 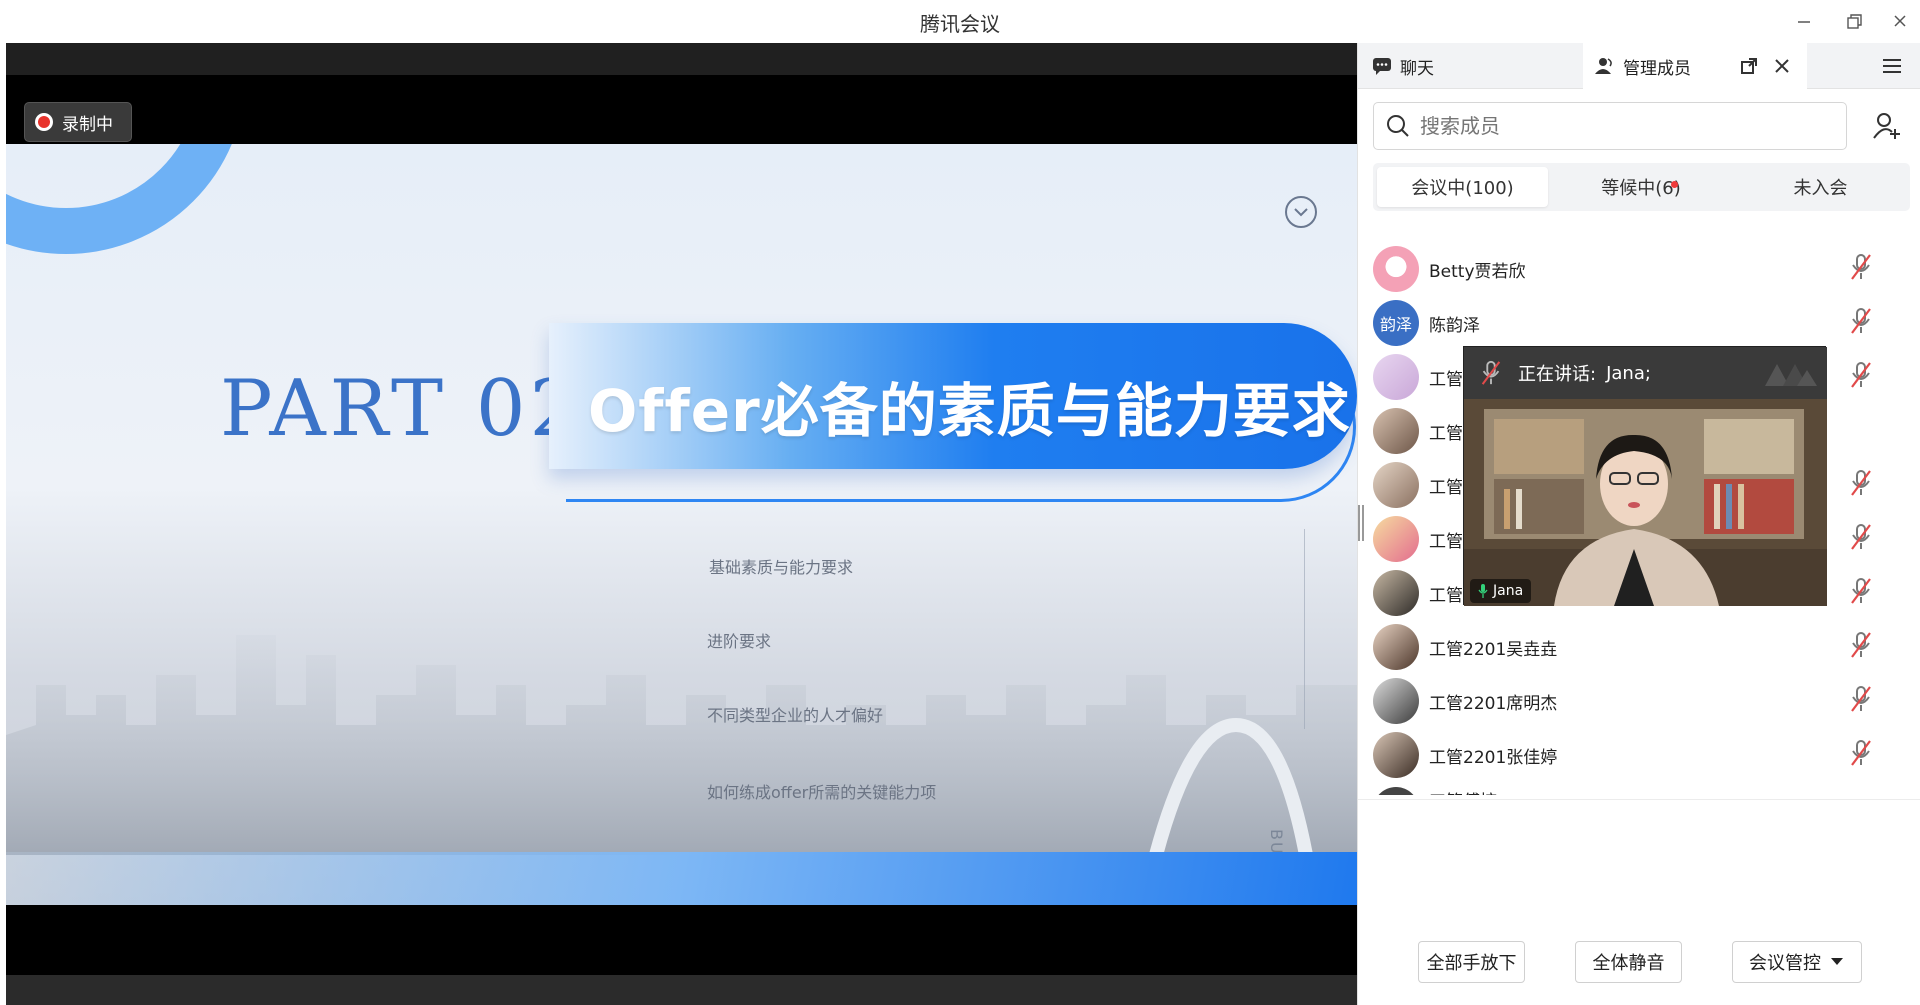 What do you see at coordinates (1396, 323) in the screenshot?
I see `avatar: 韵泽` at bounding box center [1396, 323].